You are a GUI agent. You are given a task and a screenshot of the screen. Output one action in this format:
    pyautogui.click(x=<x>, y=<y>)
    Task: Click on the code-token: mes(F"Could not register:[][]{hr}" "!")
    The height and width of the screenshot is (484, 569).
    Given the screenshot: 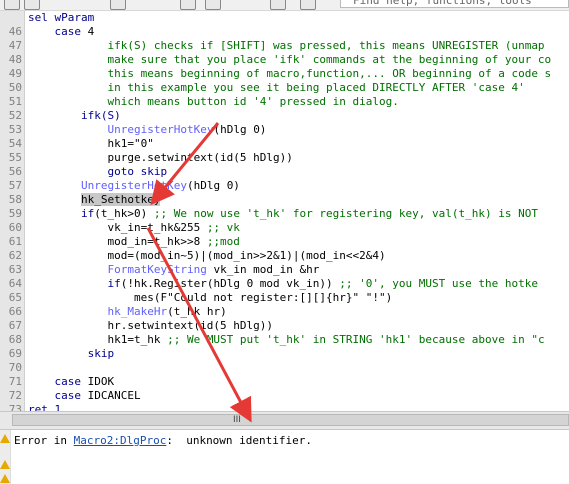 What is the action you would take?
    pyautogui.click(x=210, y=297)
    